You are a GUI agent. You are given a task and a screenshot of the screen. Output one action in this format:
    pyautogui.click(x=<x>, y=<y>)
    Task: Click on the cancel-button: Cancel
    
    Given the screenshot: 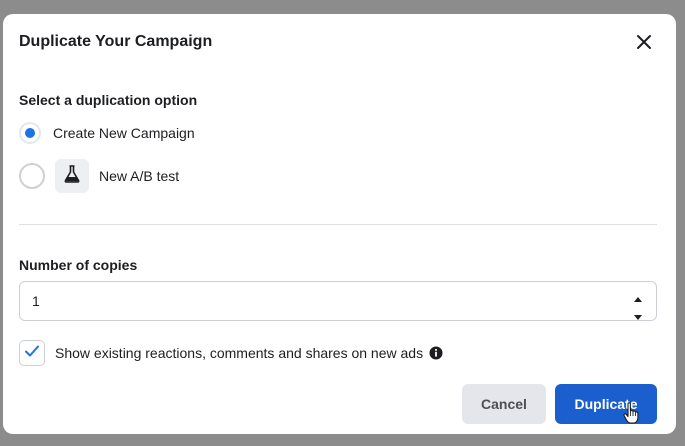 What is the action you would take?
    pyautogui.click(x=504, y=404)
    